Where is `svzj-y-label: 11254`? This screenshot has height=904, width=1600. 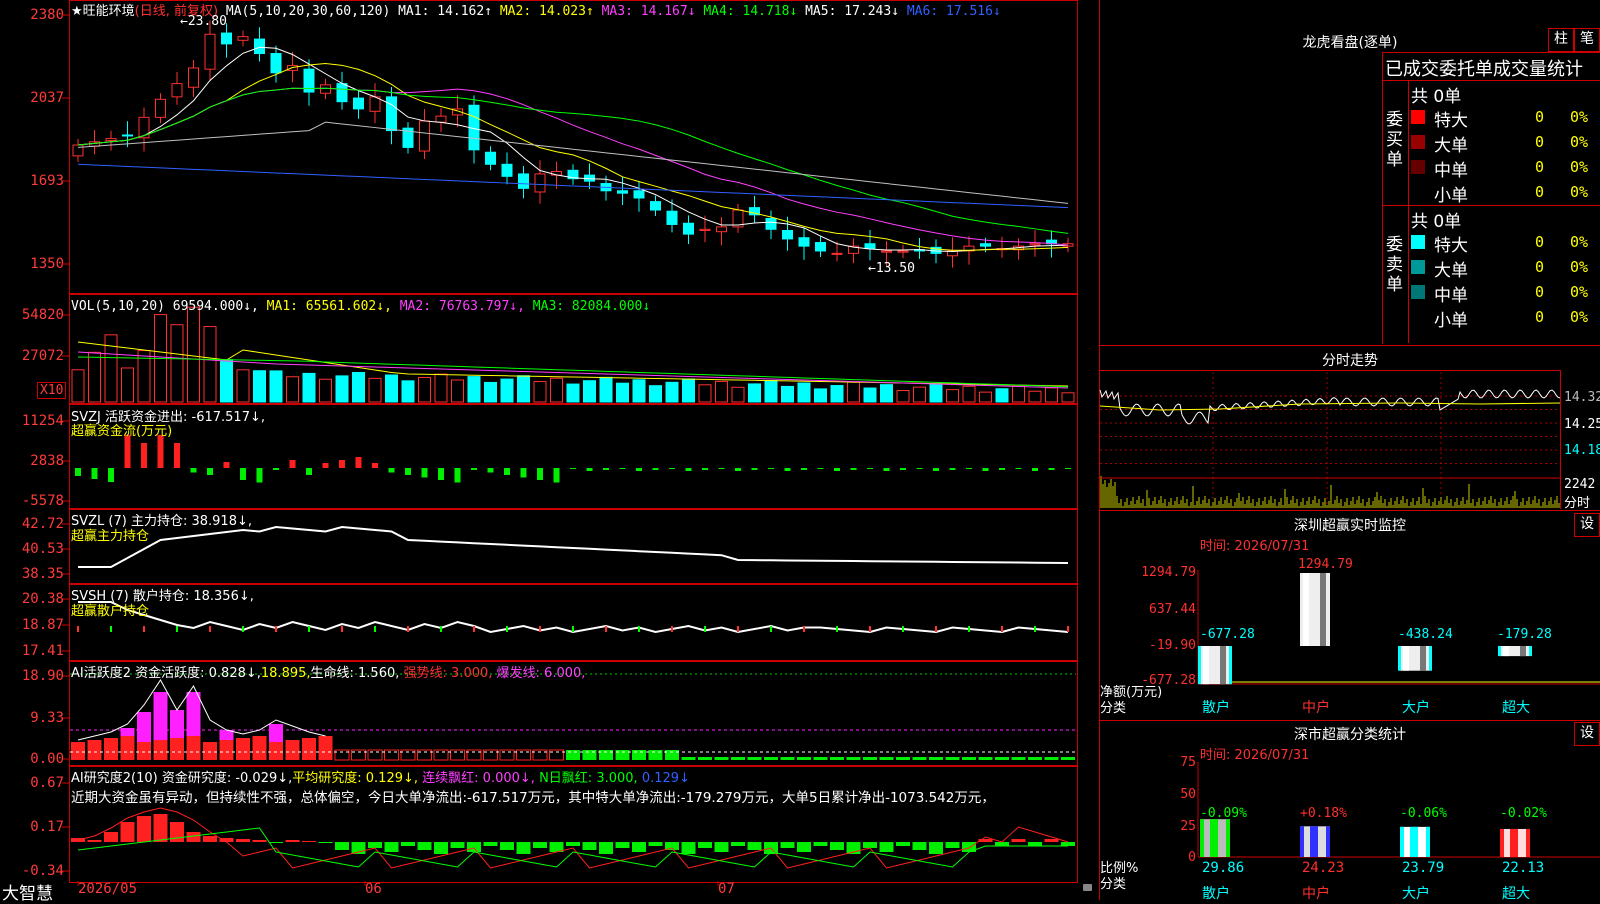
svzj-y-label: 11254 is located at coordinates (42, 421).